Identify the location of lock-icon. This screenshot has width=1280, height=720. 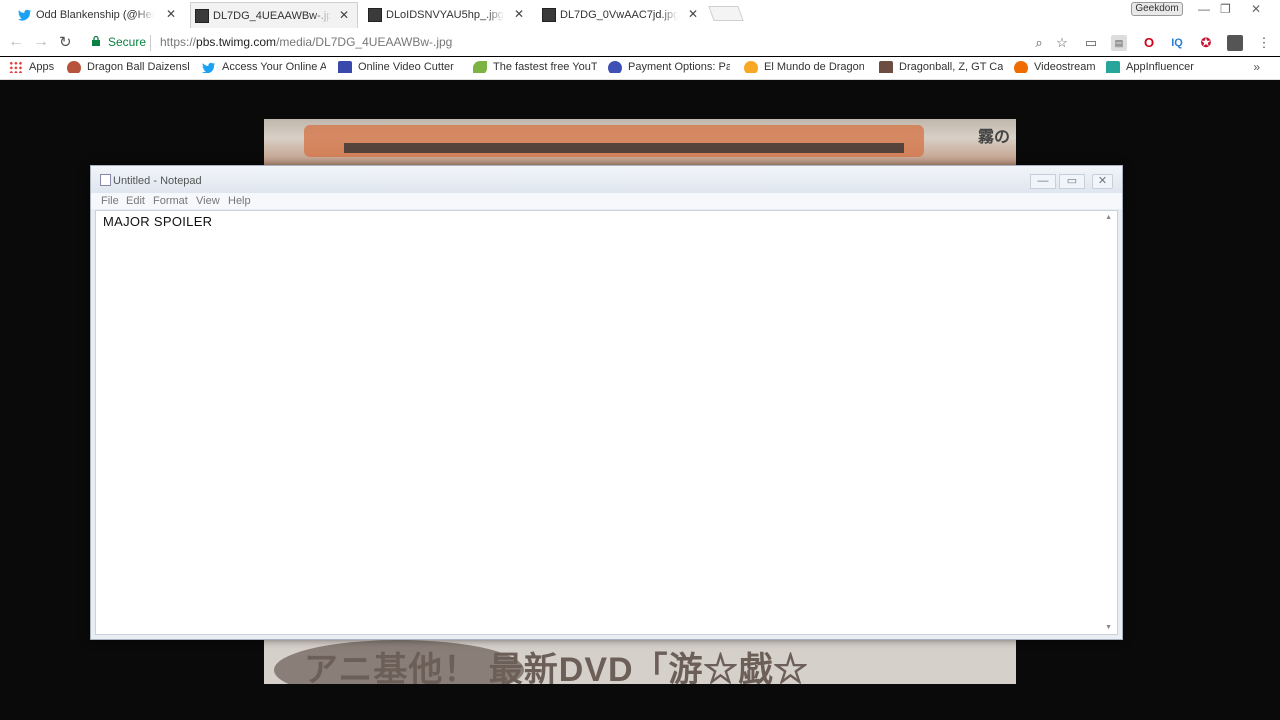
(96, 41).